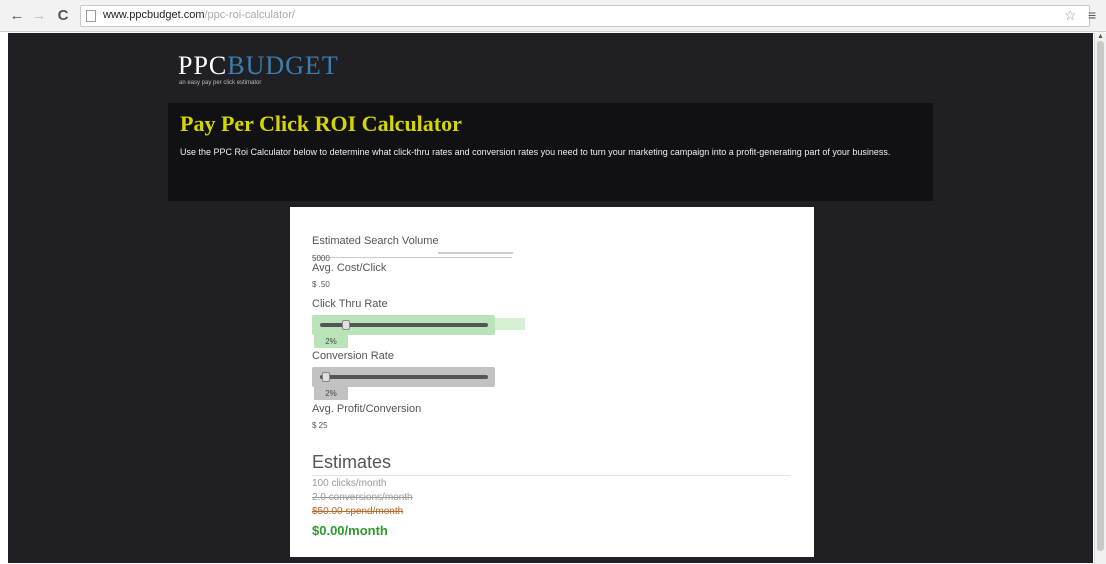 The height and width of the screenshot is (564, 1106). Describe the element at coordinates (203, 65) in the screenshot. I see `logo-ppc: PPC` at that location.